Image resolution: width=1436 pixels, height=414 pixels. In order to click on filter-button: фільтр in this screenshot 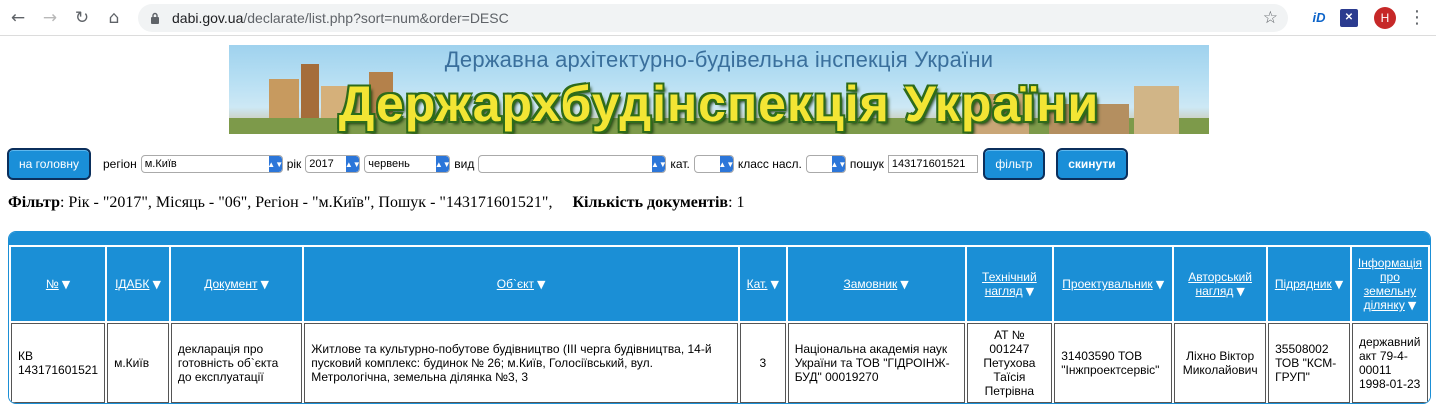, I will do `click(1013, 164)`.